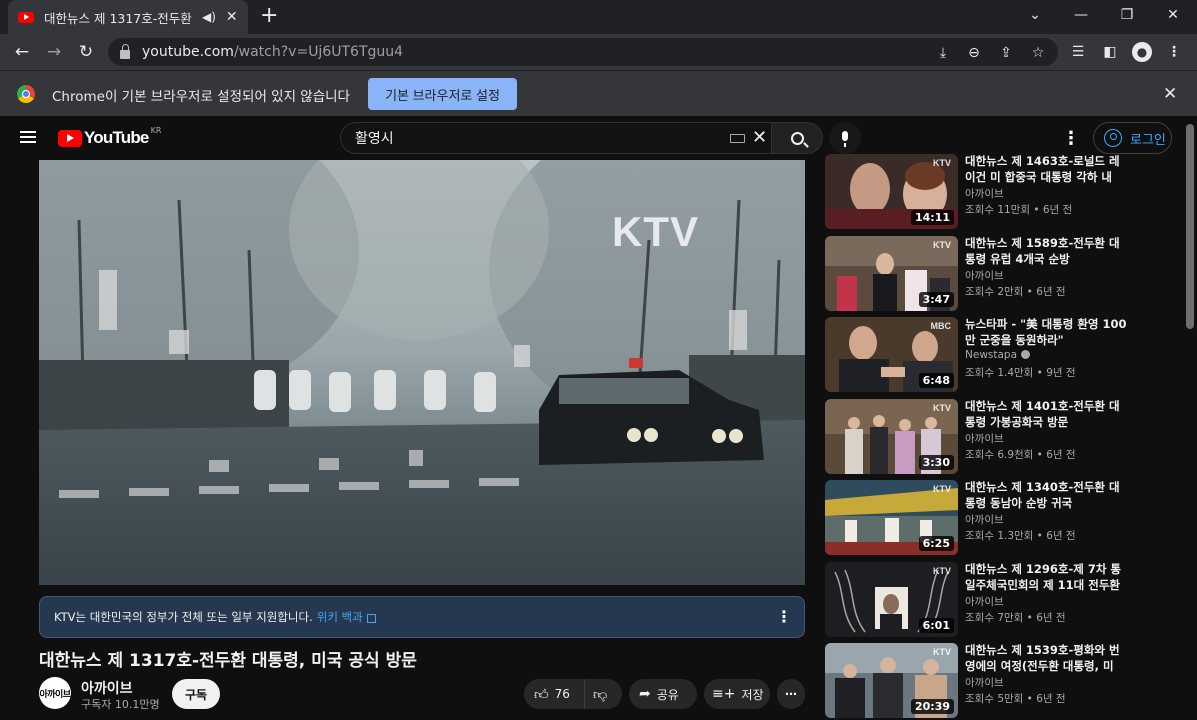 Image resolution: width=1197 pixels, height=720 pixels. I want to click on channel-name: 아까이브, so click(107, 688).